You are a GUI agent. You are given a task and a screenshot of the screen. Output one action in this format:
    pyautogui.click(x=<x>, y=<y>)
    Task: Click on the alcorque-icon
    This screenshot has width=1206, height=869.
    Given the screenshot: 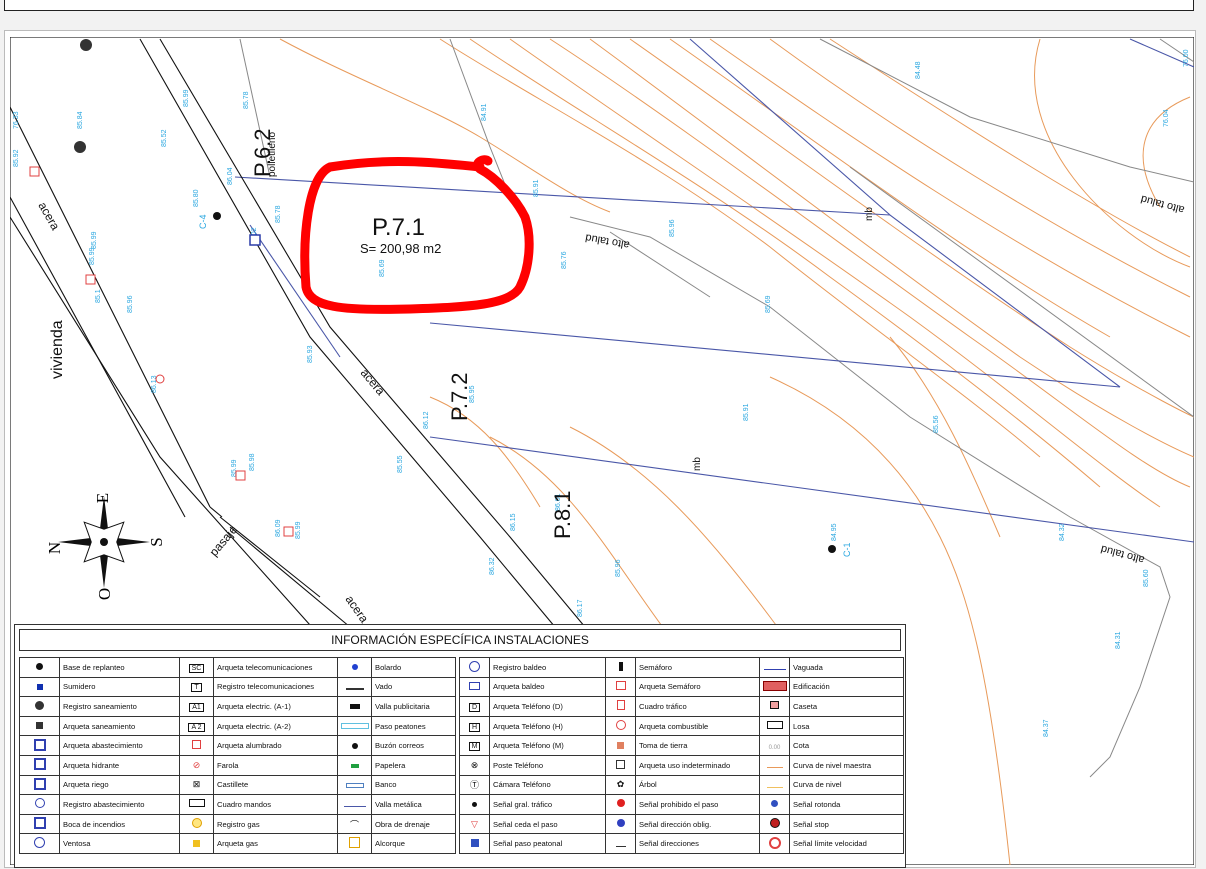 What is the action you would take?
    pyautogui.click(x=354, y=843)
    